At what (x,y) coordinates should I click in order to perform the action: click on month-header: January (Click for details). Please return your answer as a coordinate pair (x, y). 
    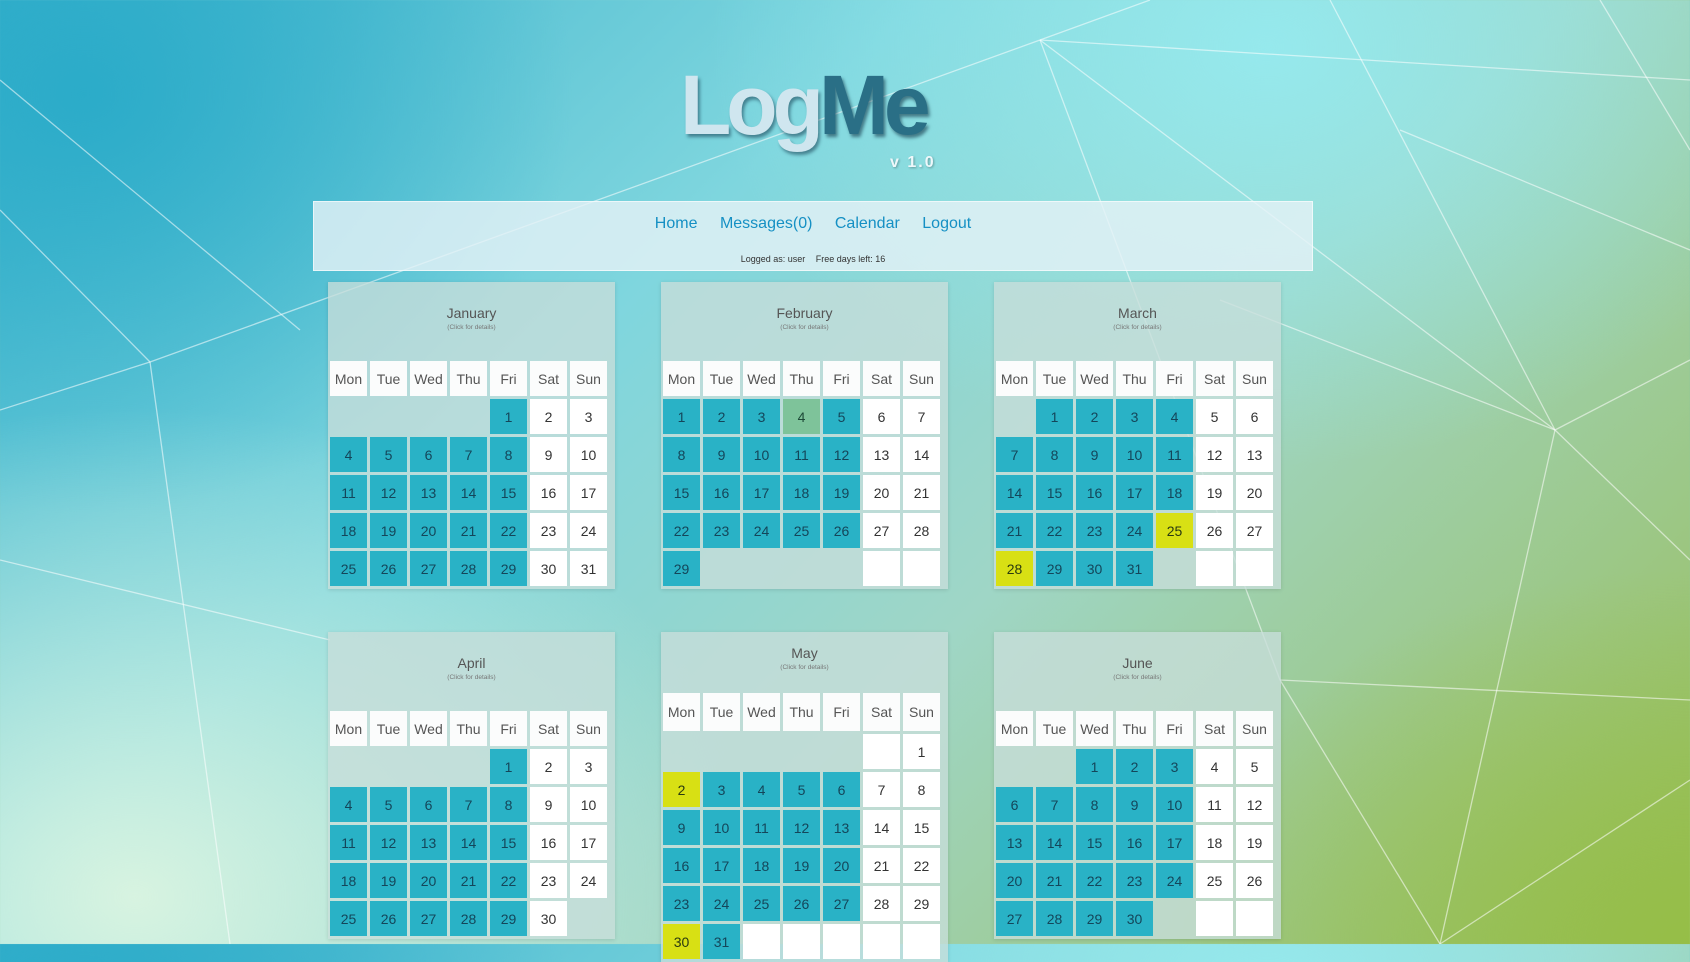
    Looking at the image, I should click on (471, 320).